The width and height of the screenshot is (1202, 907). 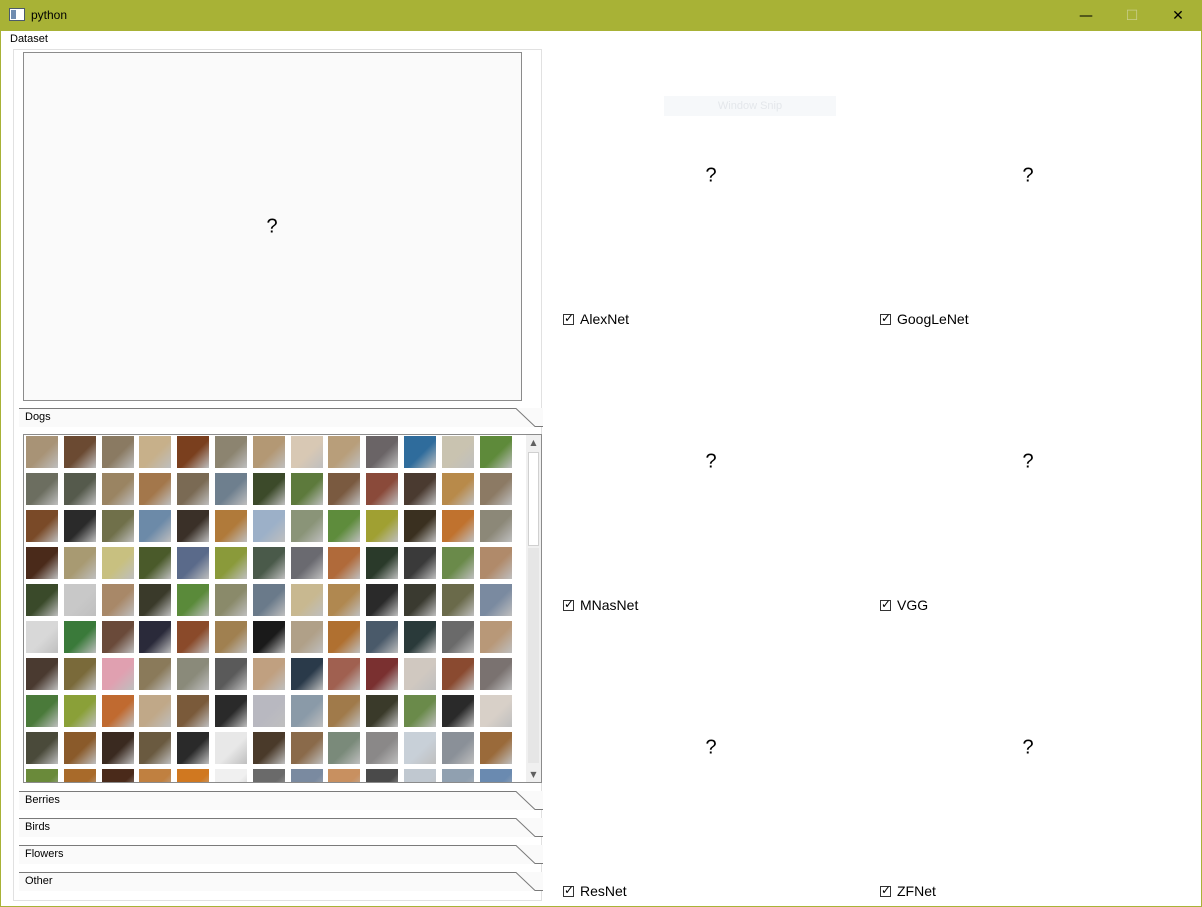 What do you see at coordinates (1178, 15) in the screenshot?
I see `close-button: ✕` at bounding box center [1178, 15].